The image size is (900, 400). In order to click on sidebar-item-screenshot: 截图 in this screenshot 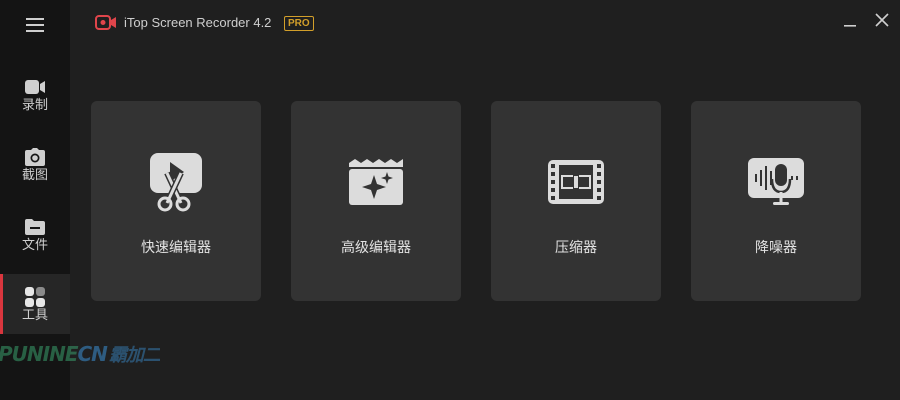, I will do `click(35, 164)`.